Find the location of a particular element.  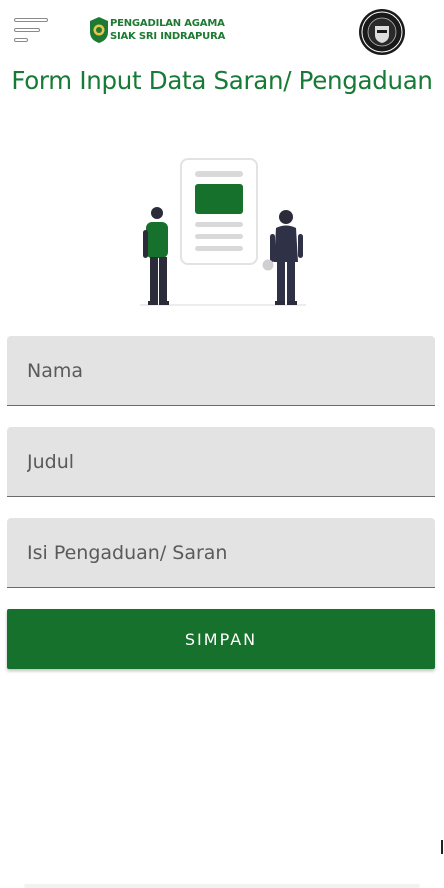

nama-input is located at coordinates (221, 370).